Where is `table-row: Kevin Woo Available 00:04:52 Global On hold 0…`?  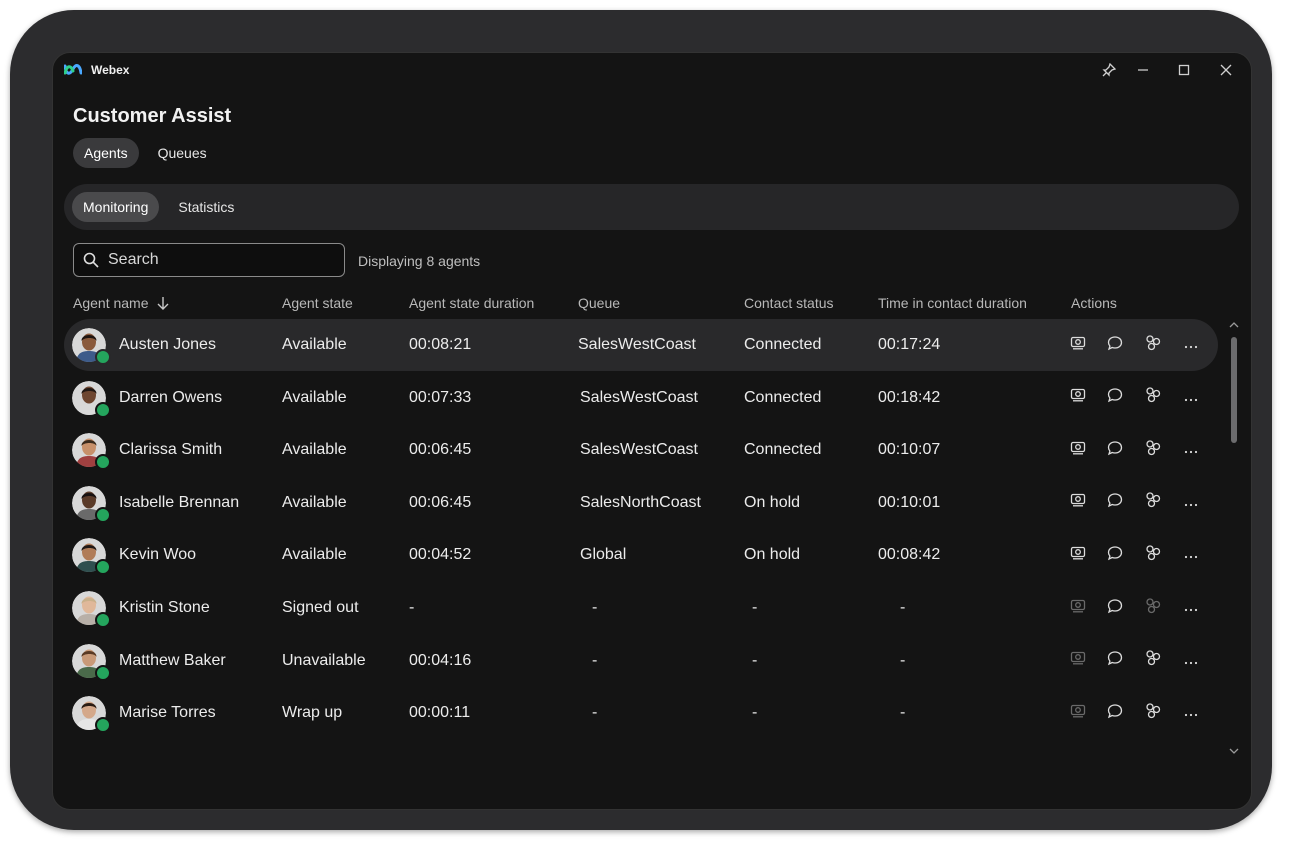
table-row: Kevin Woo Available 00:04:52 Global On hold 0… is located at coordinates (641, 555).